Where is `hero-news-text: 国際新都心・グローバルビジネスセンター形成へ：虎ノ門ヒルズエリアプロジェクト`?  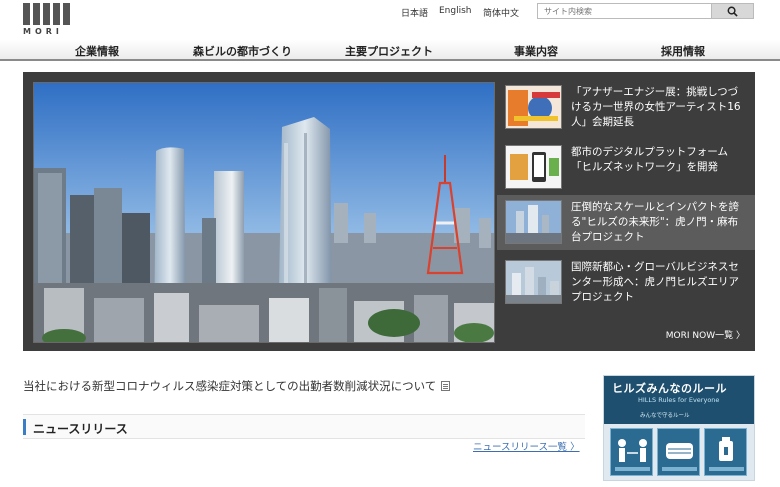 hero-news-text: 国際新都心・グローバルビジネスセンター形成へ：虎ノ門ヒルズエリアプロジェクト is located at coordinates (655, 282).